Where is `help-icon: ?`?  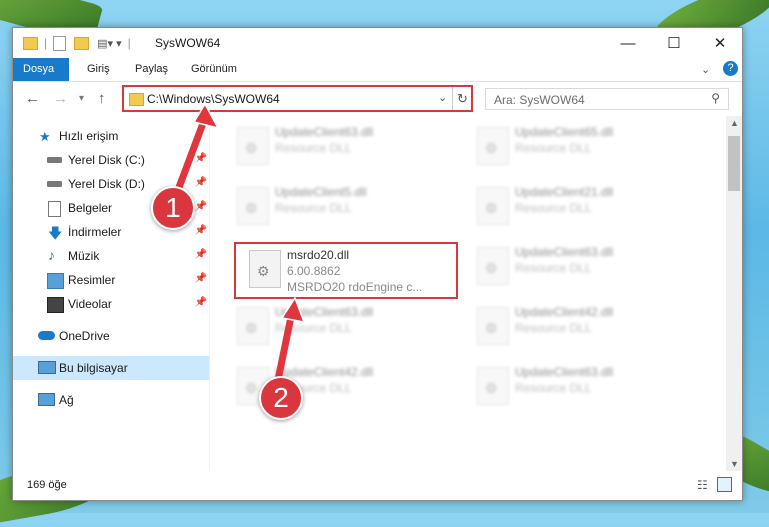
help-icon: ? is located at coordinates (730, 68).